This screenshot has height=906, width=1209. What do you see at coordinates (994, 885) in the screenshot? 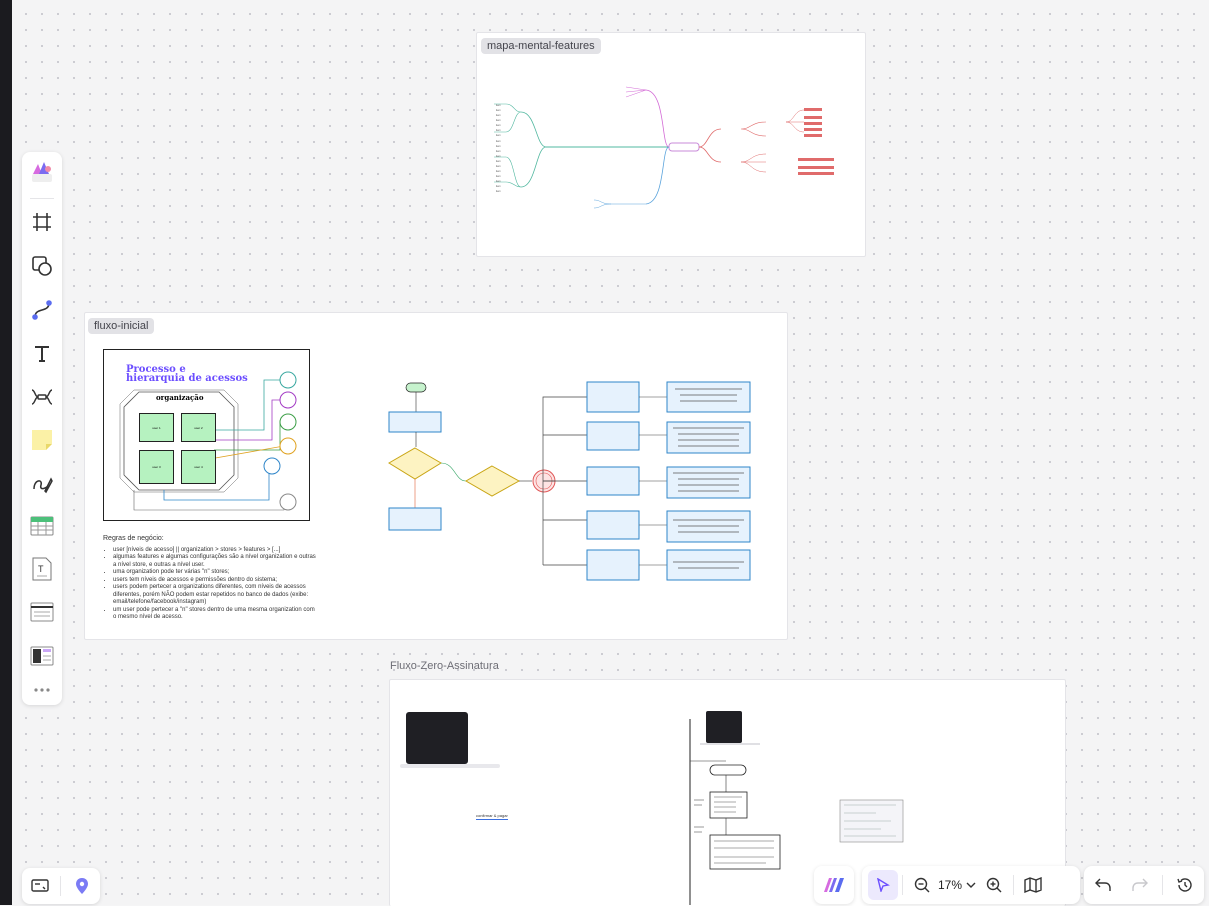
I see `zoom-in-icon` at bounding box center [994, 885].